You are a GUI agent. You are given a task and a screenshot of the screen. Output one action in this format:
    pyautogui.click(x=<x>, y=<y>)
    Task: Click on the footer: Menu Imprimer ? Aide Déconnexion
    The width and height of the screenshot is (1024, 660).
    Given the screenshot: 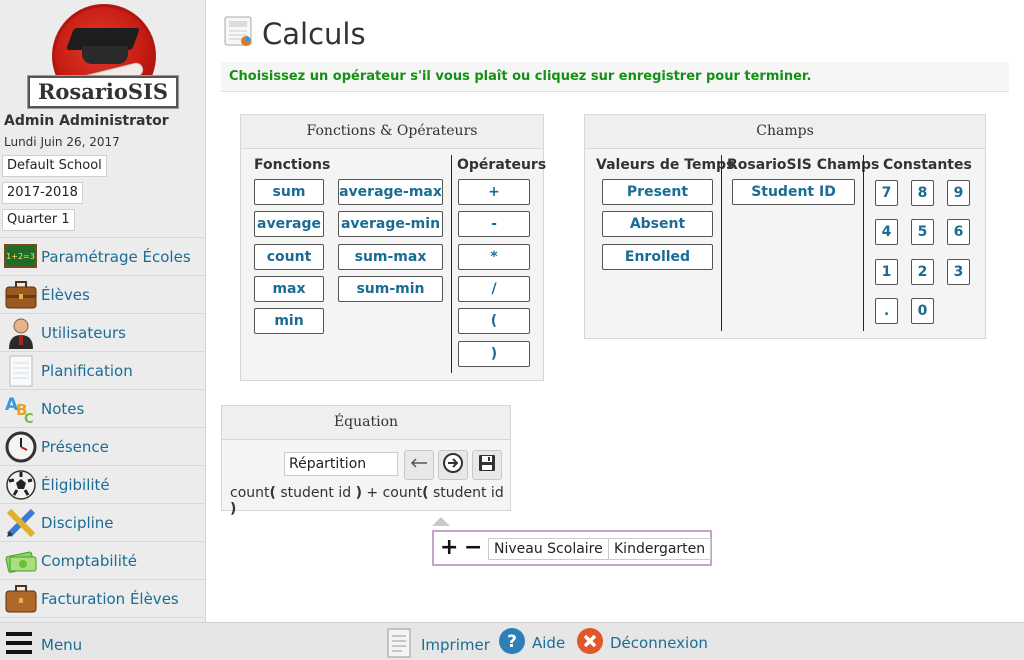 What is the action you would take?
    pyautogui.click(x=512, y=641)
    